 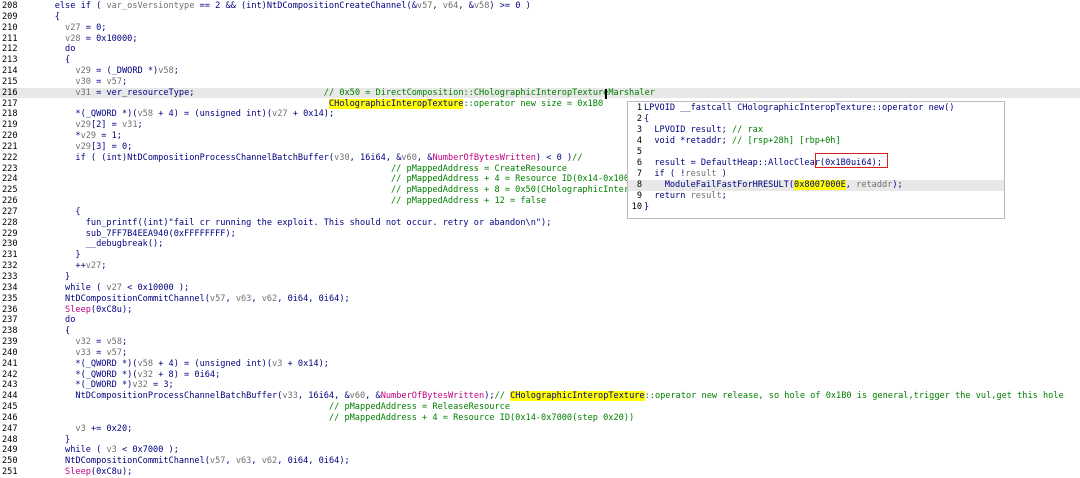 I want to click on code-token: v58, so click(x=145, y=363).